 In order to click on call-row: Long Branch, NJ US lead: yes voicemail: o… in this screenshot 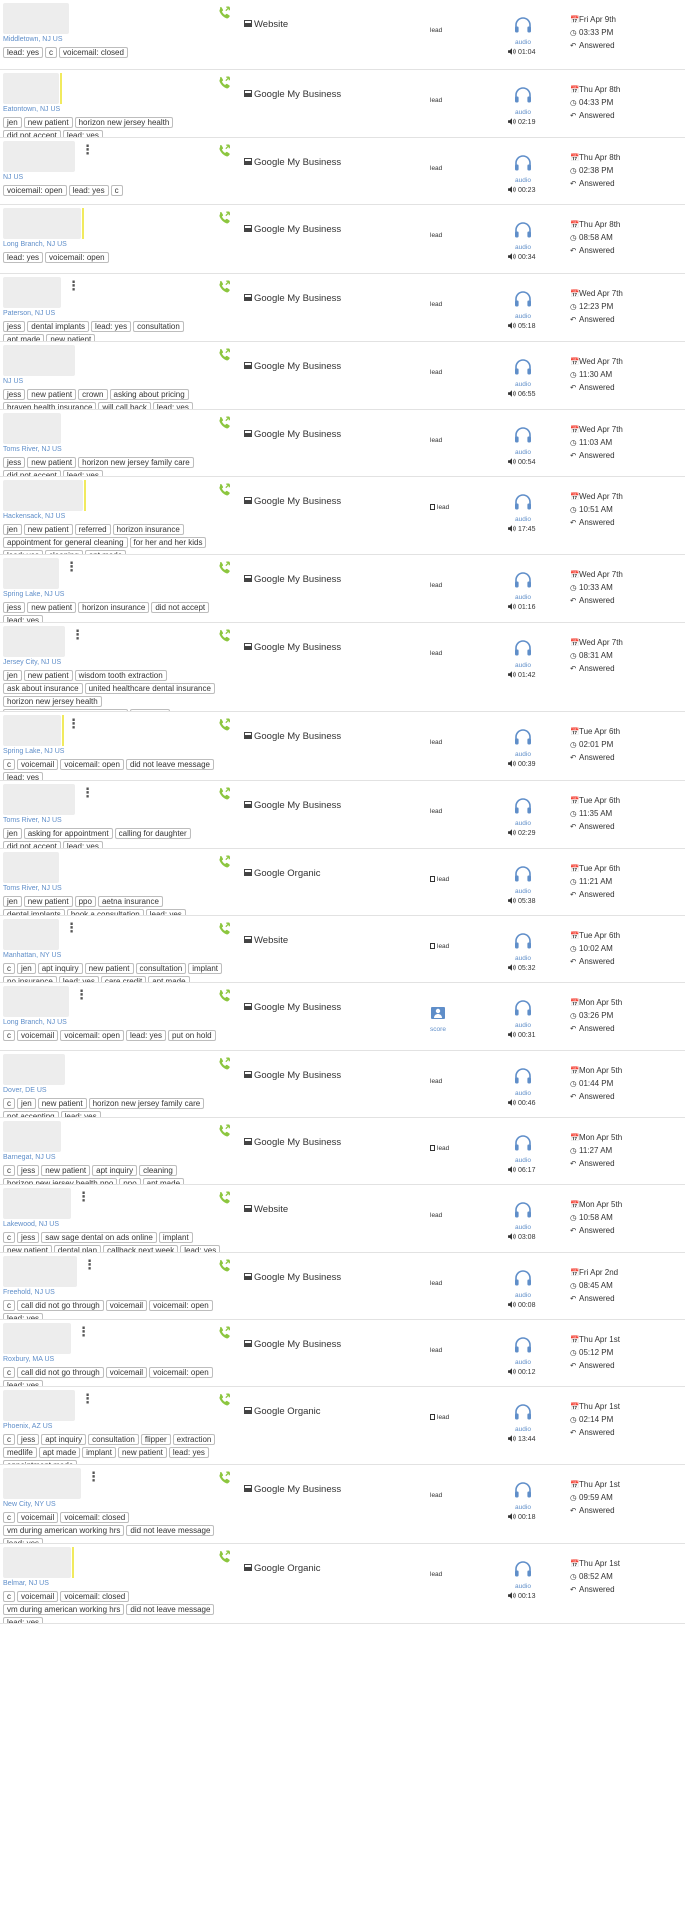, I will do `click(342, 239)`.